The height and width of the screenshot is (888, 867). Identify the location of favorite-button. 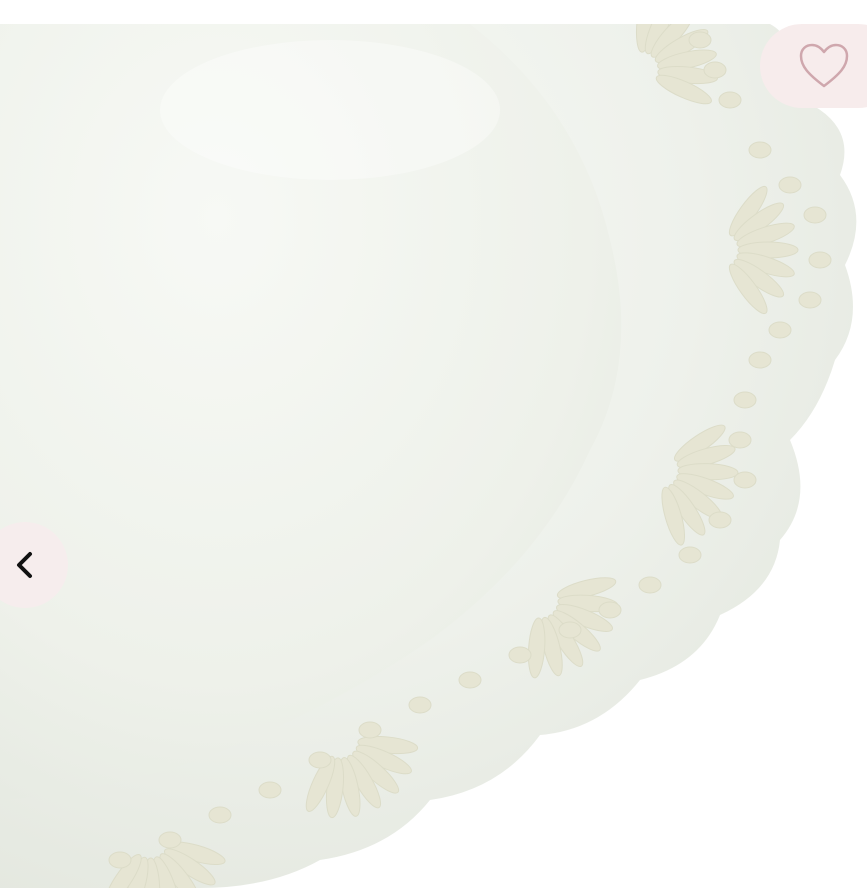
(813, 66).